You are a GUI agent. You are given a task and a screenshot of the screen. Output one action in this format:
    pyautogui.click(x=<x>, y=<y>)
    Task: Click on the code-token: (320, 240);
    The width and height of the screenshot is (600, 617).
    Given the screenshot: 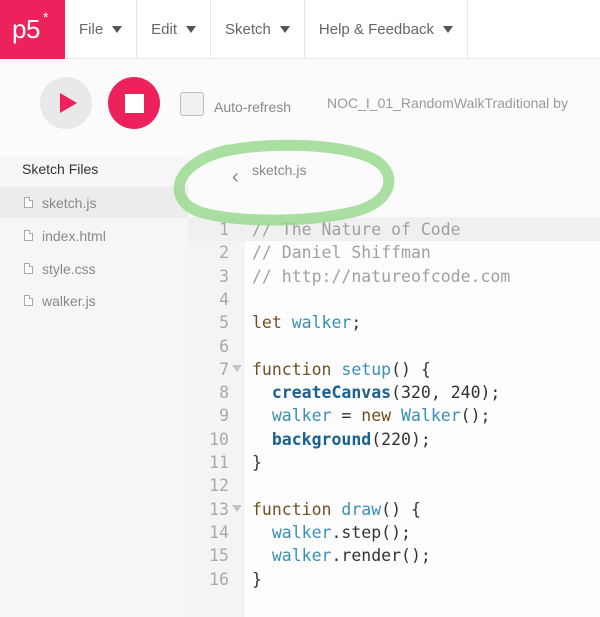 What is the action you would take?
    pyautogui.click(x=446, y=393)
    